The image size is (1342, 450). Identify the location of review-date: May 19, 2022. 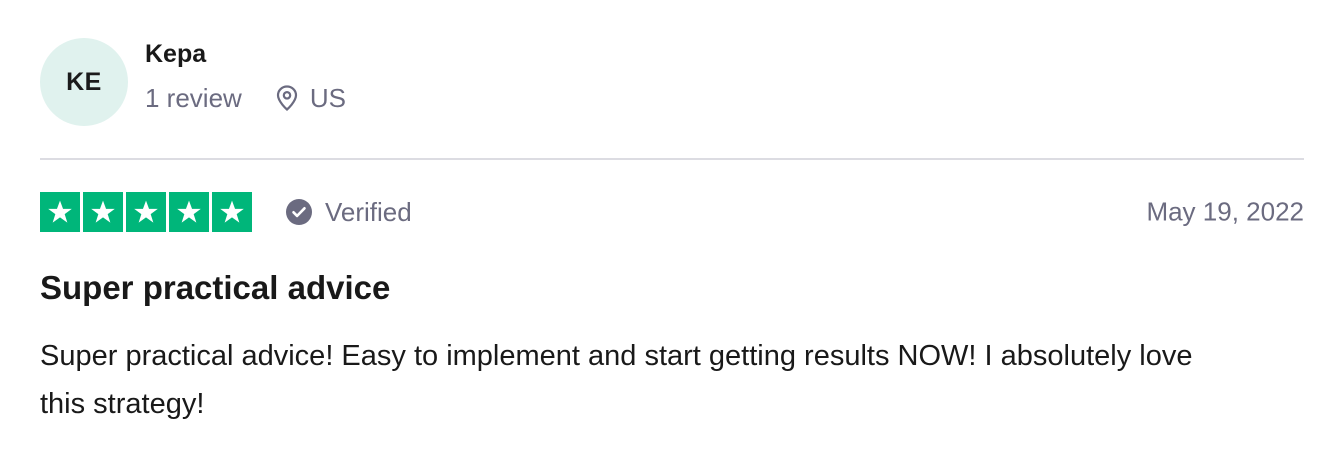
(1225, 211).